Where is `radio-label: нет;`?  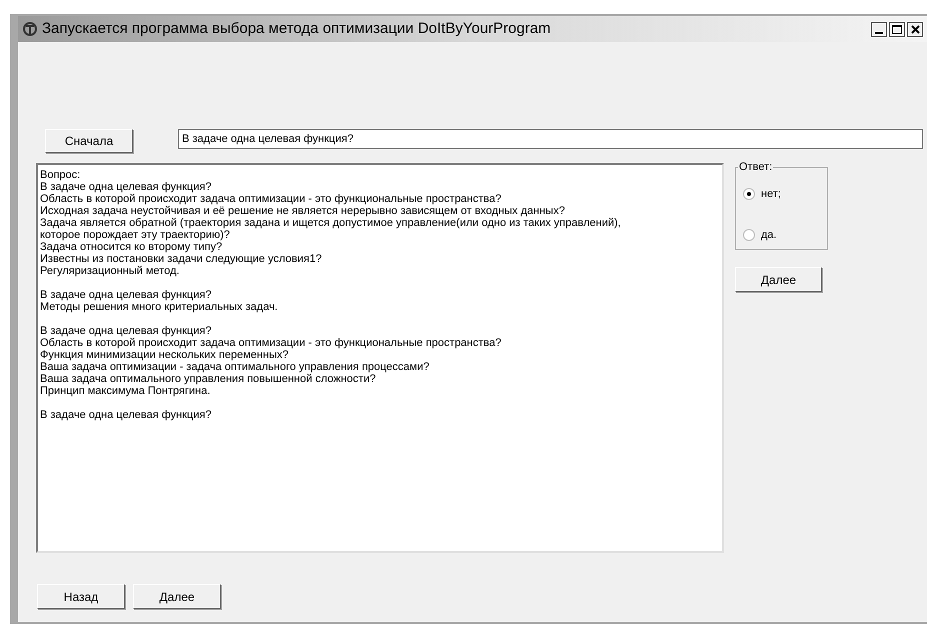 radio-label: нет; is located at coordinates (771, 194).